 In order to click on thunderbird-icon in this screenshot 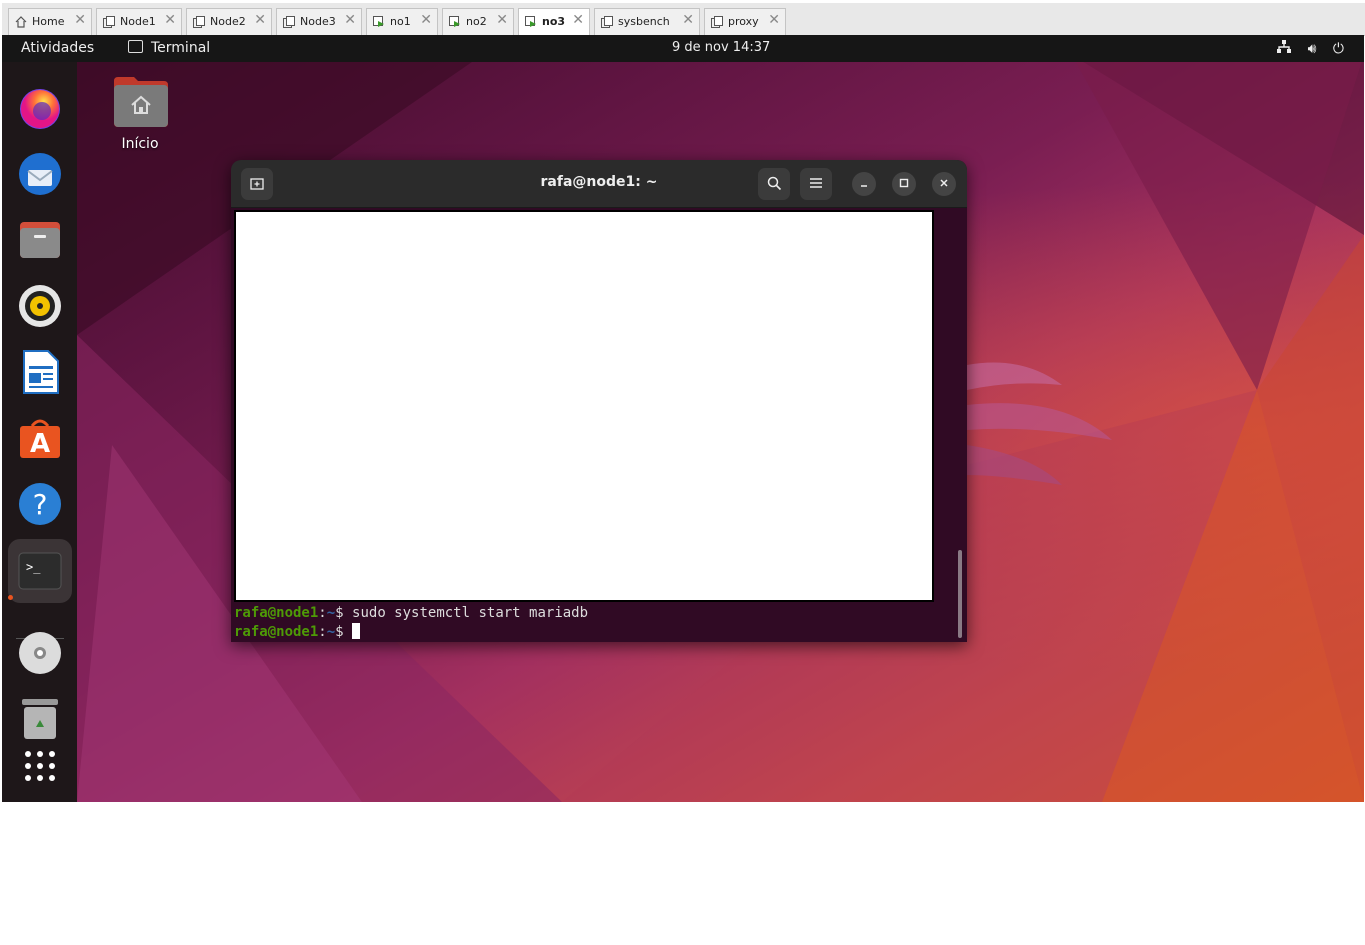, I will do `click(40, 174)`.